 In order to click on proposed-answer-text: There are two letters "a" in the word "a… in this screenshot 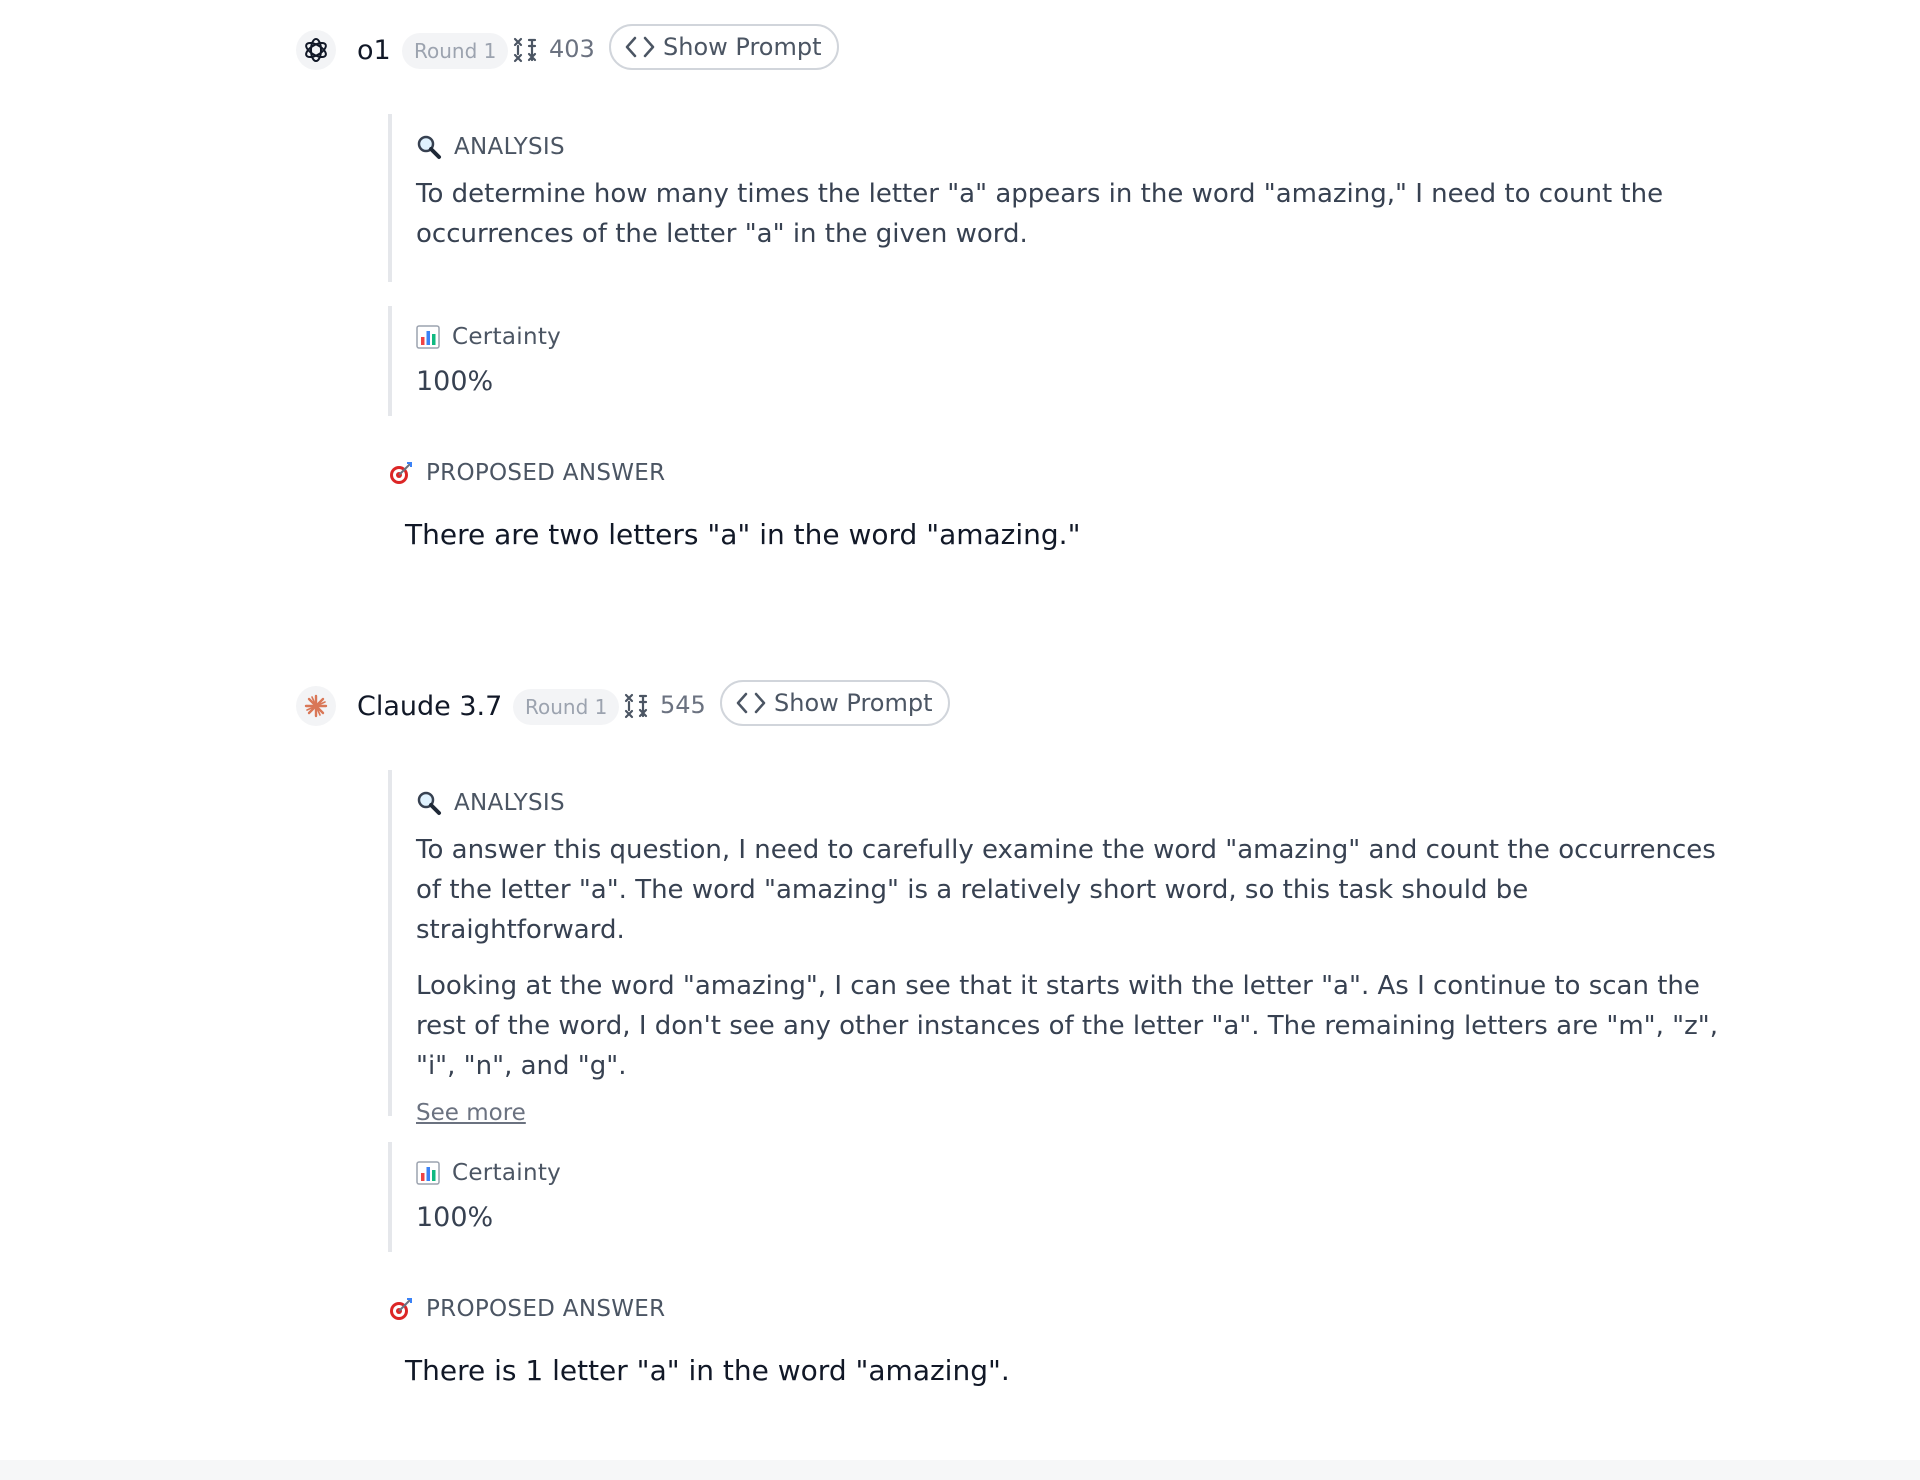, I will do `click(743, 534)`.